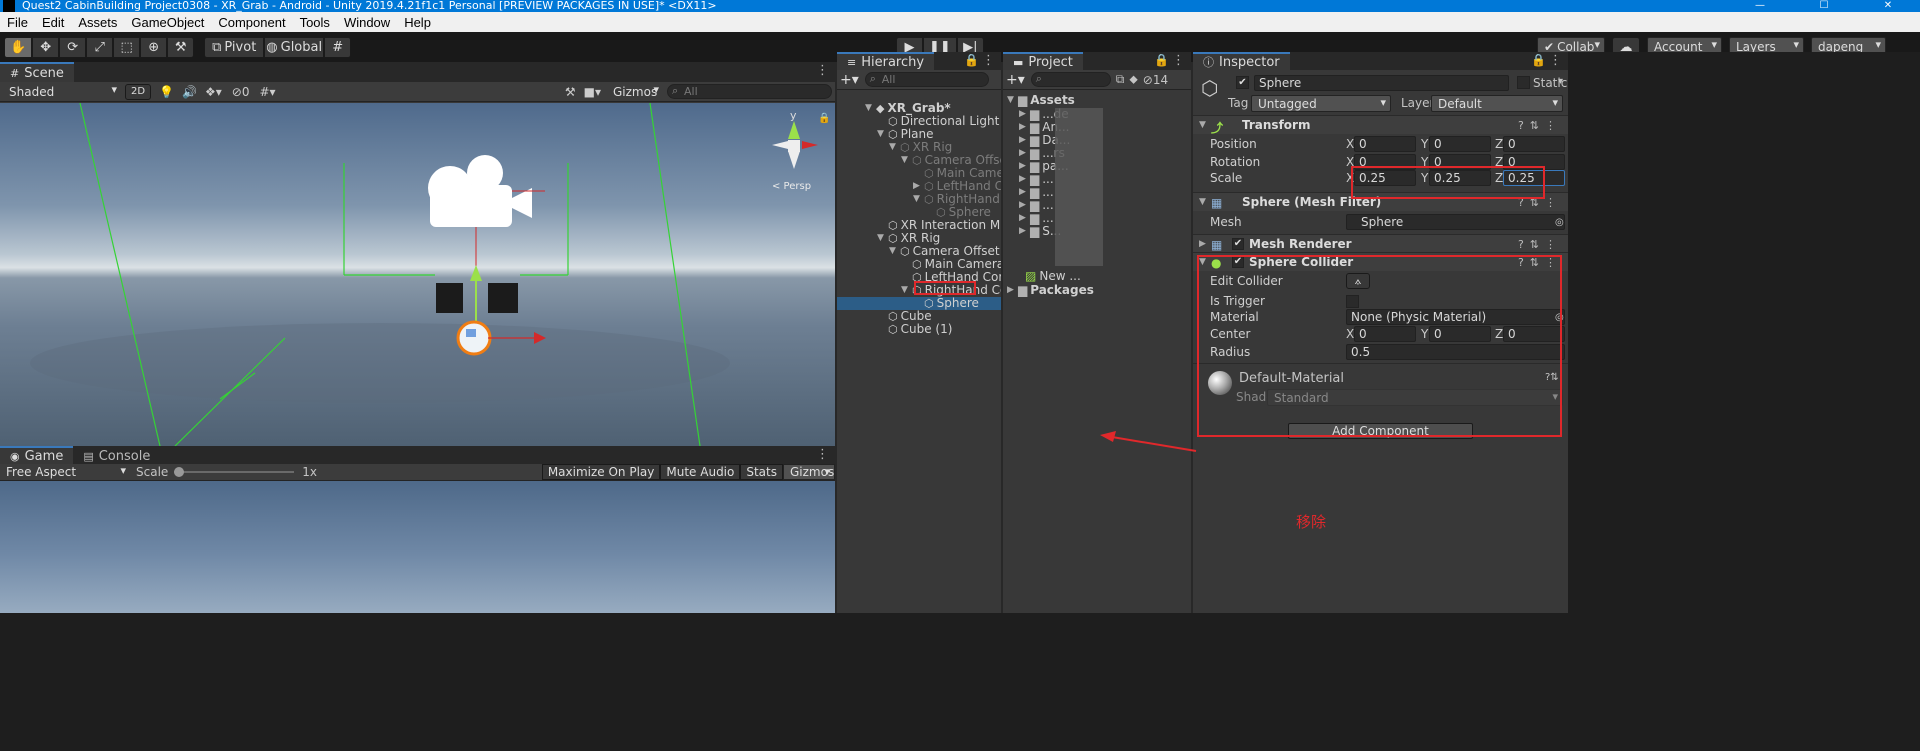 The image size is (1920, 751). What do you see at coordinates (592, 92) in the screenshot?
I see `camera-icon: ■▾` at bounding box center [592, 92].